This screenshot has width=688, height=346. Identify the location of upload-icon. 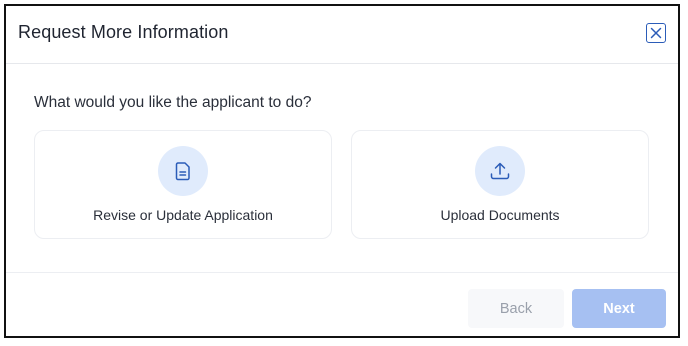
(500, 171).